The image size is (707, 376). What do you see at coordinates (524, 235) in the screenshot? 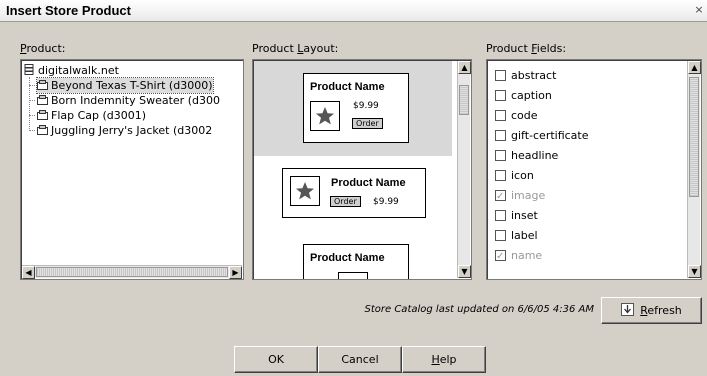
I see `field-label: label` at bounding box center [524, 235].